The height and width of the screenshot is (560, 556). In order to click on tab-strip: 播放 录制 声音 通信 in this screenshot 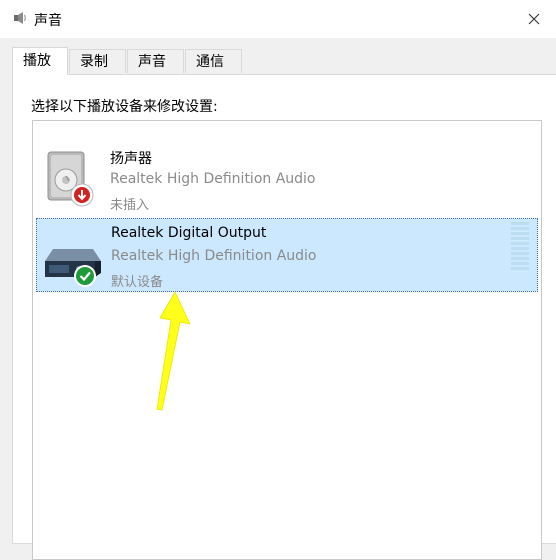, I will do `click(282, 61)`.